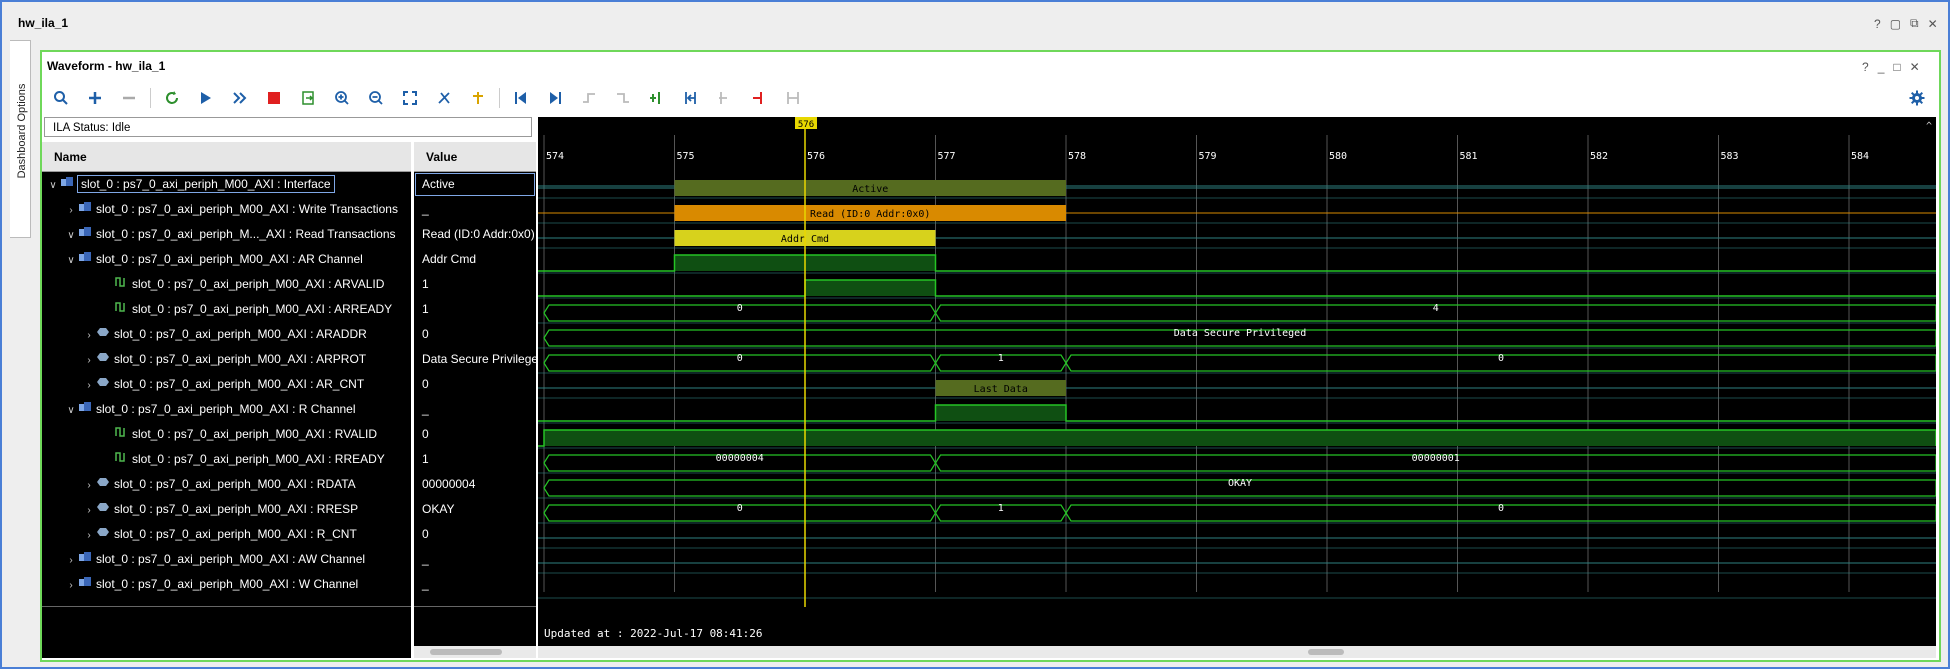 The width and height of the screenshot is (1950, 669). I want to click on next-transition-icon, so click(623, 98).